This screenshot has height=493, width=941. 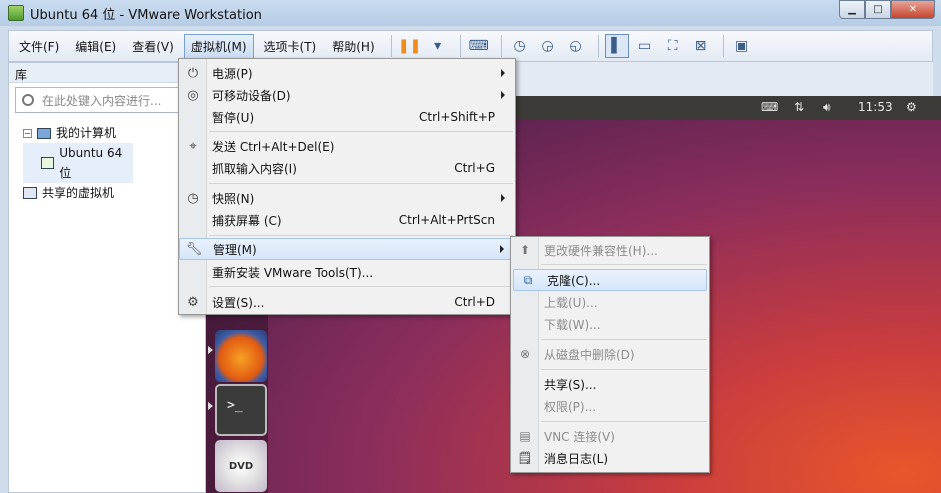 I want to click on submenu-item-vnc: ▤ VNC 连接(V), so click(x=610, y=436).